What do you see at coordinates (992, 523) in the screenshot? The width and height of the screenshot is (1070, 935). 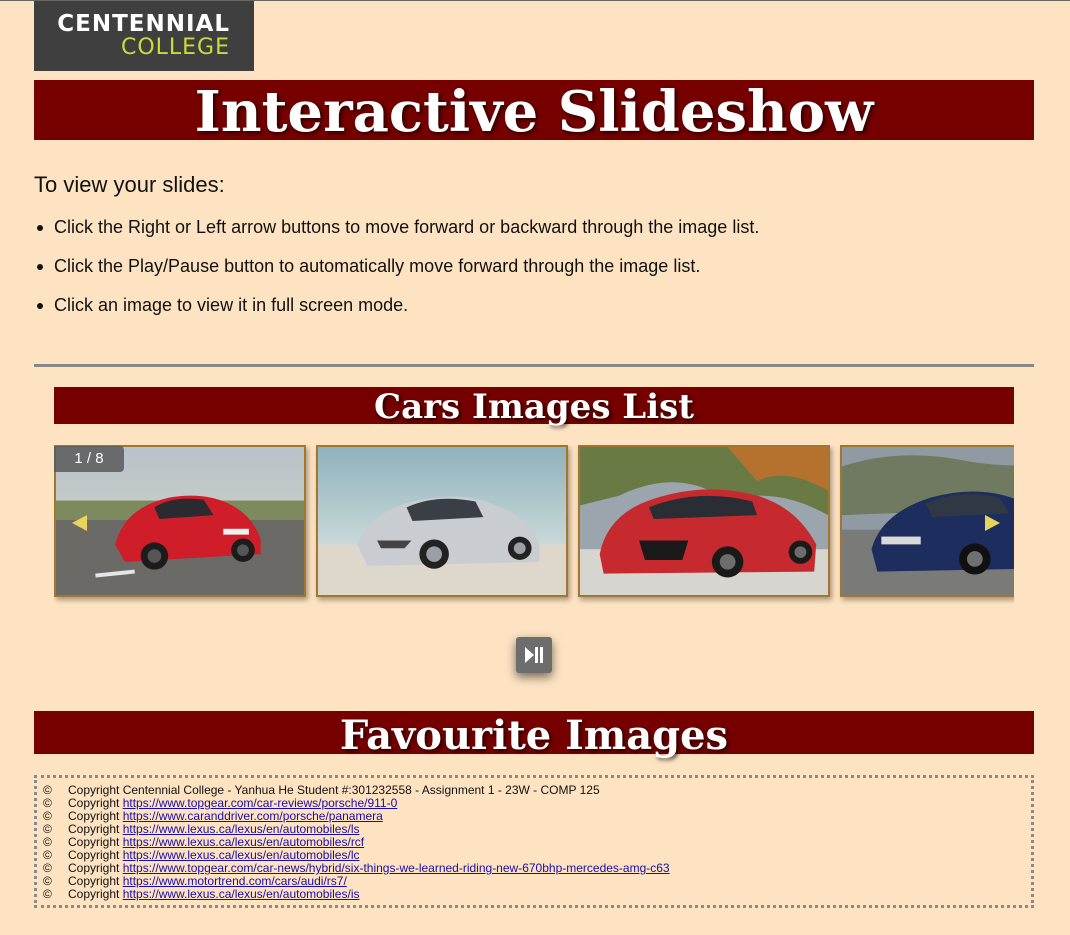 I see `right-arrow-icon` at bounding box center [992, 523].